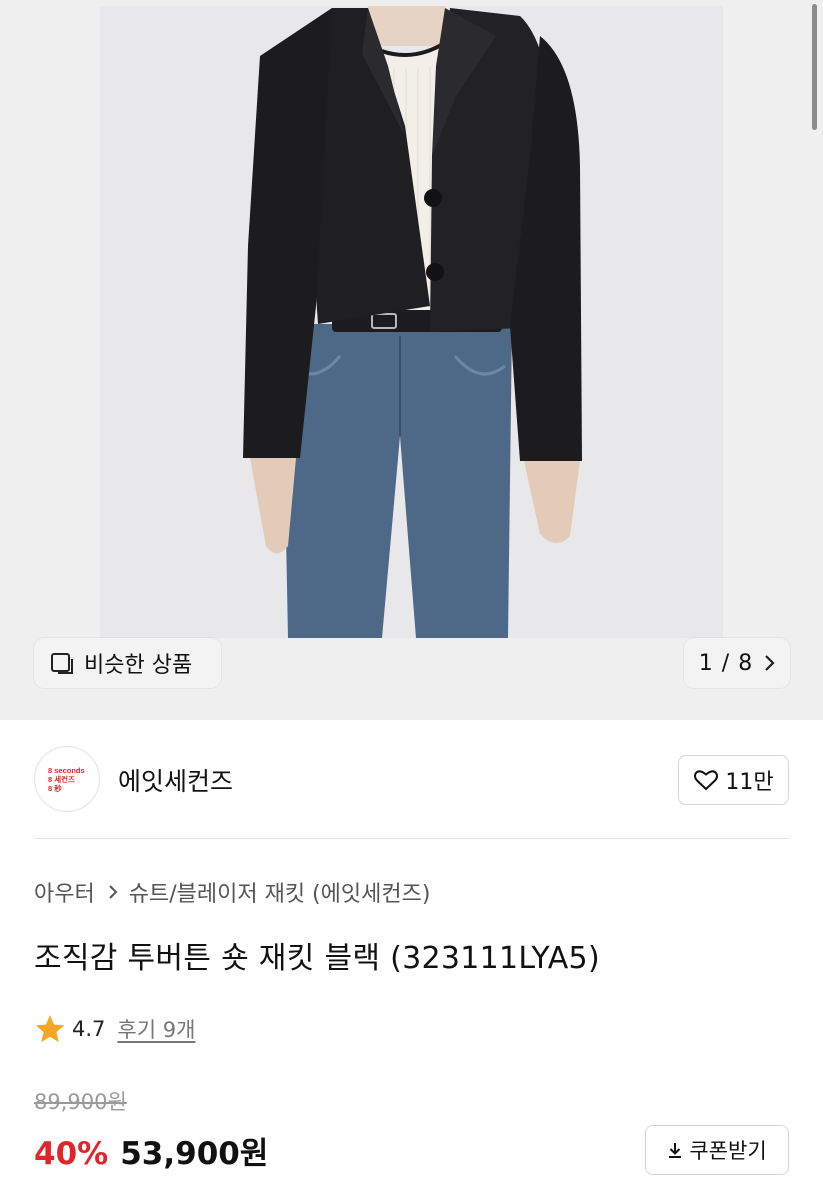 This screenshot has width=823, height=1200. I want to click on discount-rate: 40%, so click(71, 1154).